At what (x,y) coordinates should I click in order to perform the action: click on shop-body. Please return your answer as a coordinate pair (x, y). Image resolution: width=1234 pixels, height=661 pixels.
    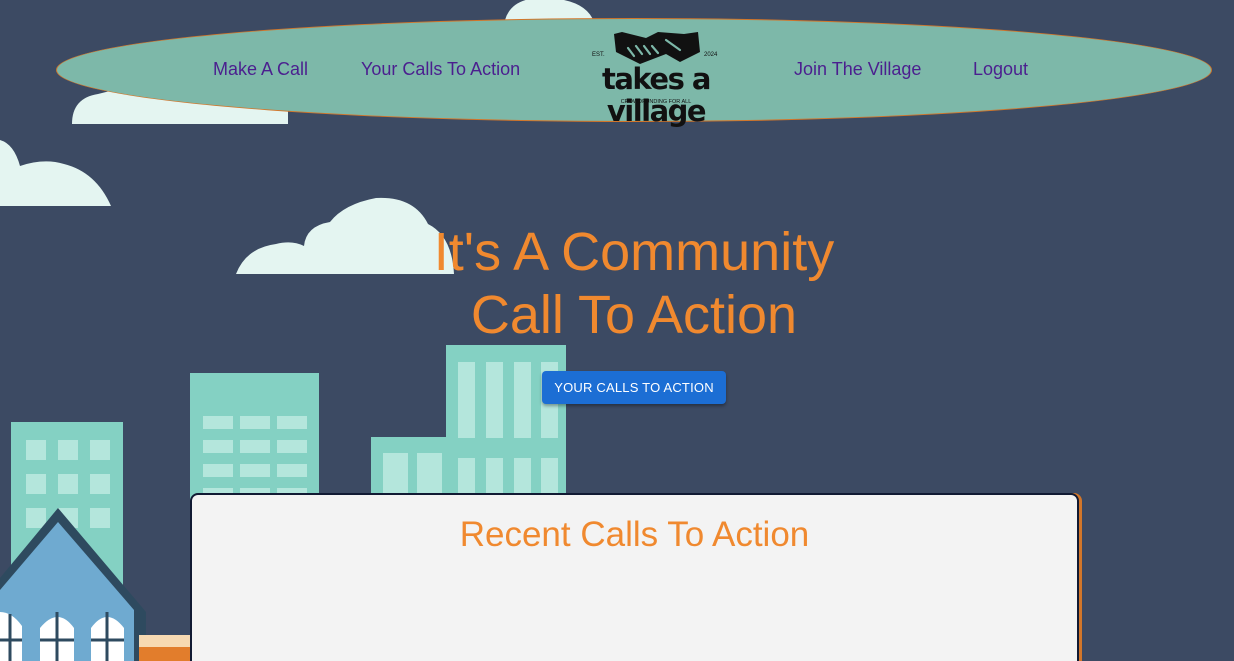
    Looking at the image, I should click on (165, 654).